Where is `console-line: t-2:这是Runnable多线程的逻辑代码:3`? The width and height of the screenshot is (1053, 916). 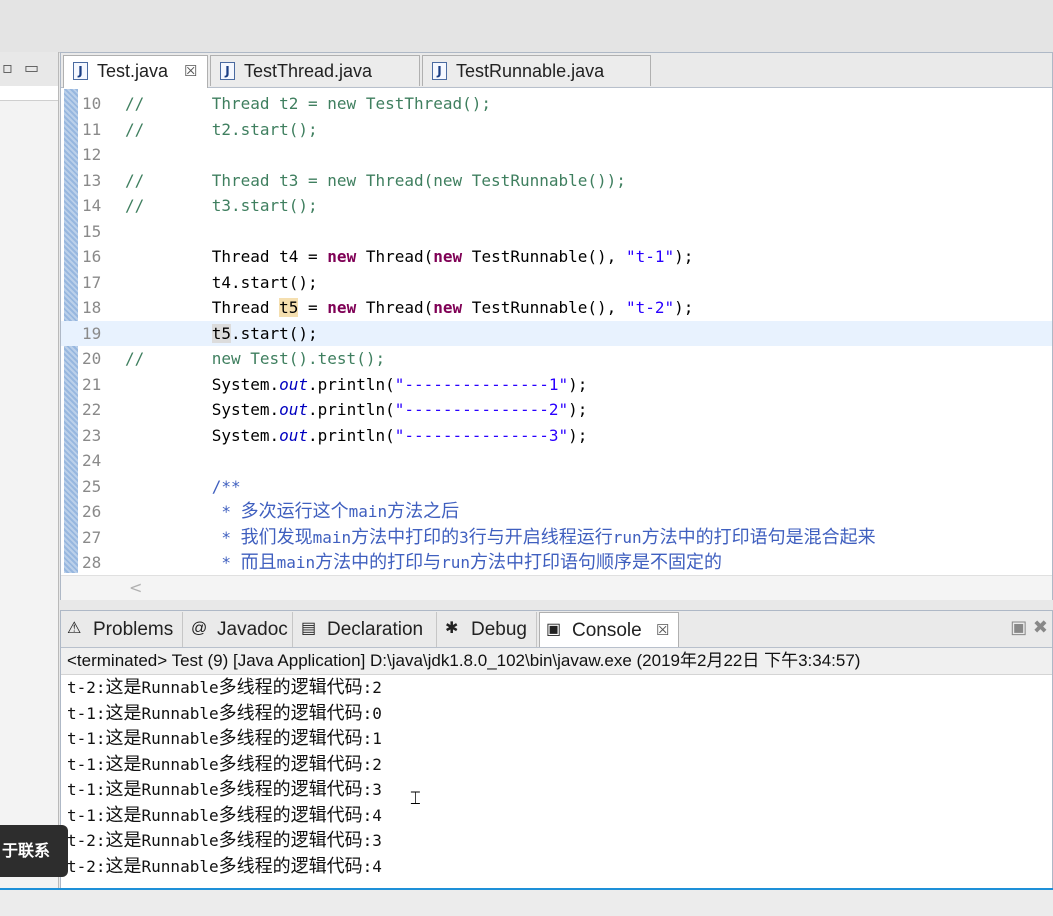 console-line: t-2:这是Runnable多线程的逻辑代码:3 is located at coordinates (224, 841).